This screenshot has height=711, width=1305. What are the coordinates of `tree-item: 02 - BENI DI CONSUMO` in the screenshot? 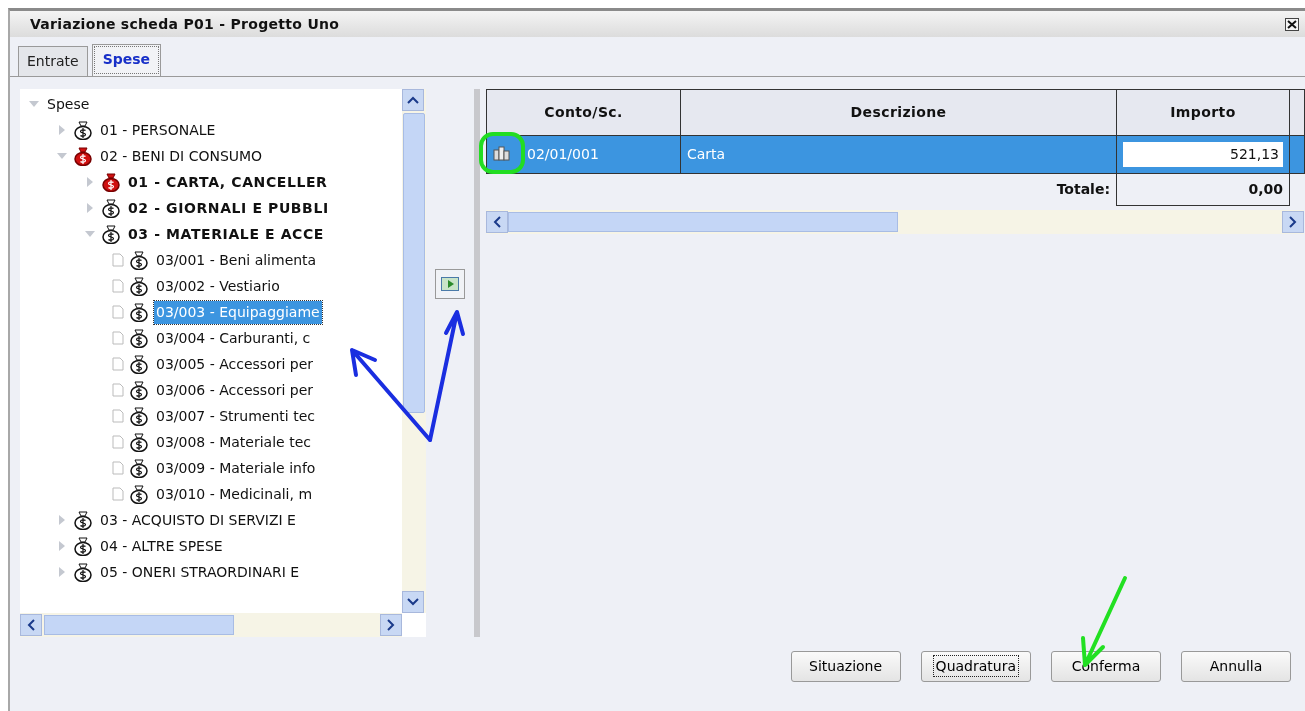 It's located at (181, 156).